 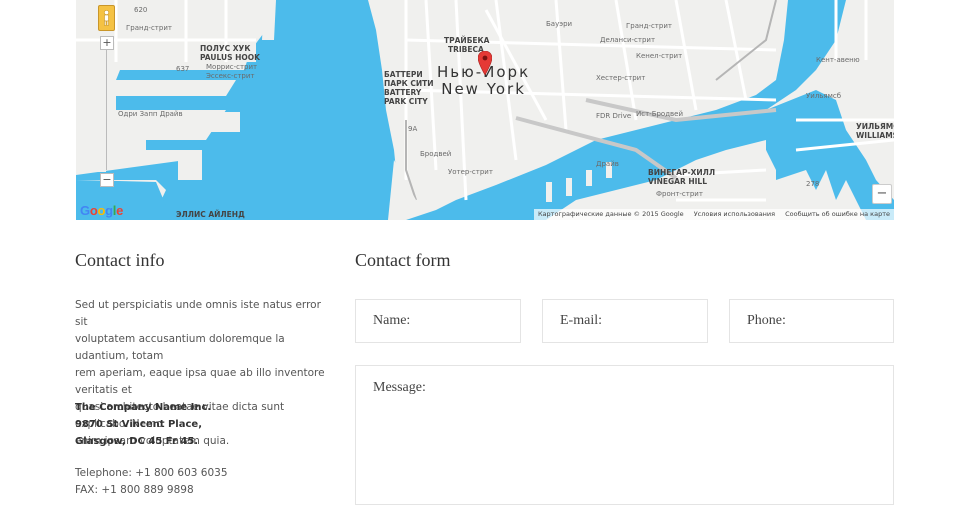 I want to click on email-input, so click(x=625, y=321).